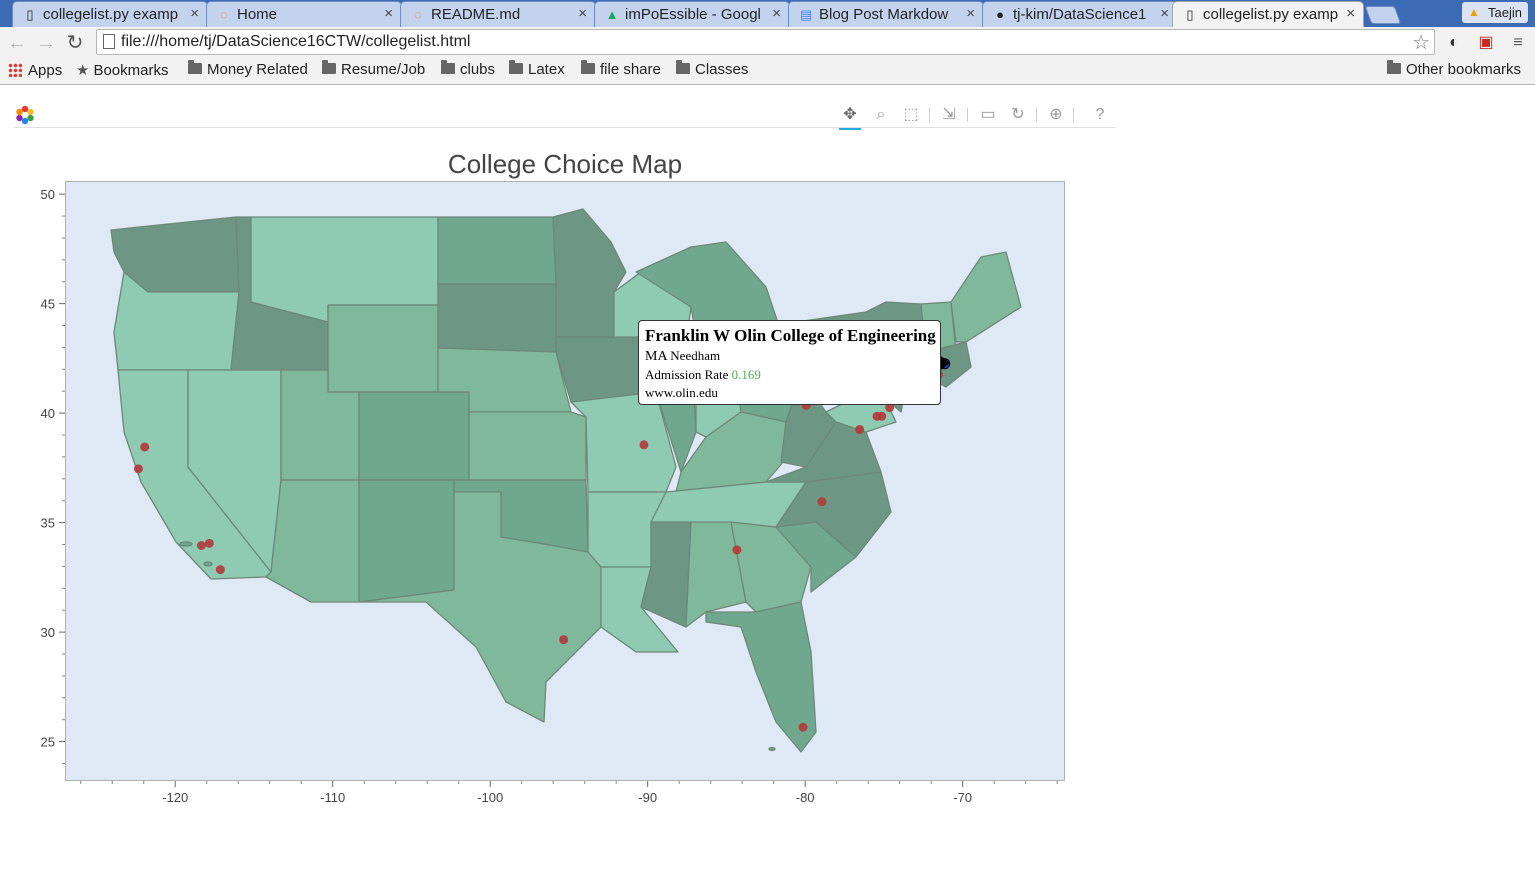 The width and height of the screenshot is (1535, 876). What do you see at coordinates (1383, 15) in the screenshot?
I see `new-tab-button` at bounding box center [1383, 15].